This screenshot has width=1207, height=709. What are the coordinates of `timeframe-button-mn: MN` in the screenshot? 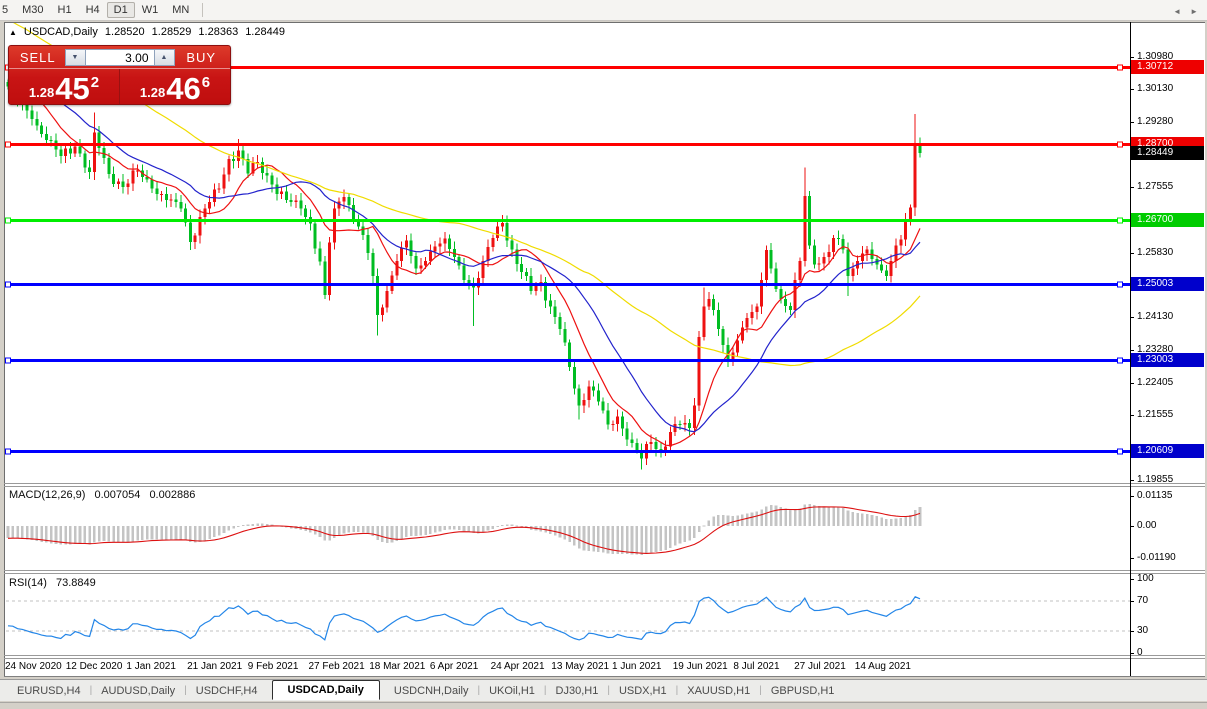 It's located at (180, 10).